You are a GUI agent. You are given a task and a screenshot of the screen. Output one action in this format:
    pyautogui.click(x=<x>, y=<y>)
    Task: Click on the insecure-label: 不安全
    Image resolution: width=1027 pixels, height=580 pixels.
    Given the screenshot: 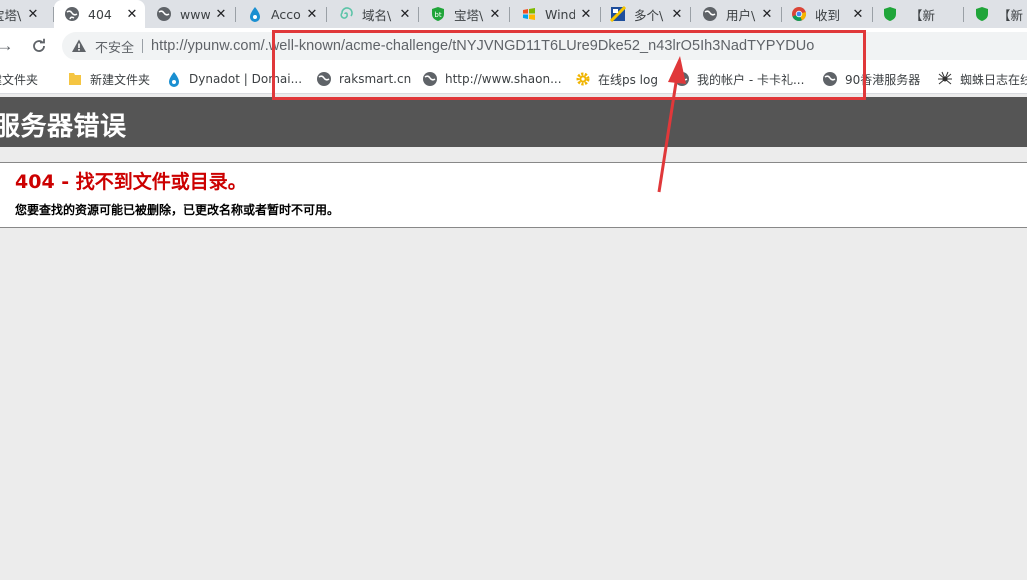 What is the action you would take?
    pyautogui.click(x=114, y=46)
    